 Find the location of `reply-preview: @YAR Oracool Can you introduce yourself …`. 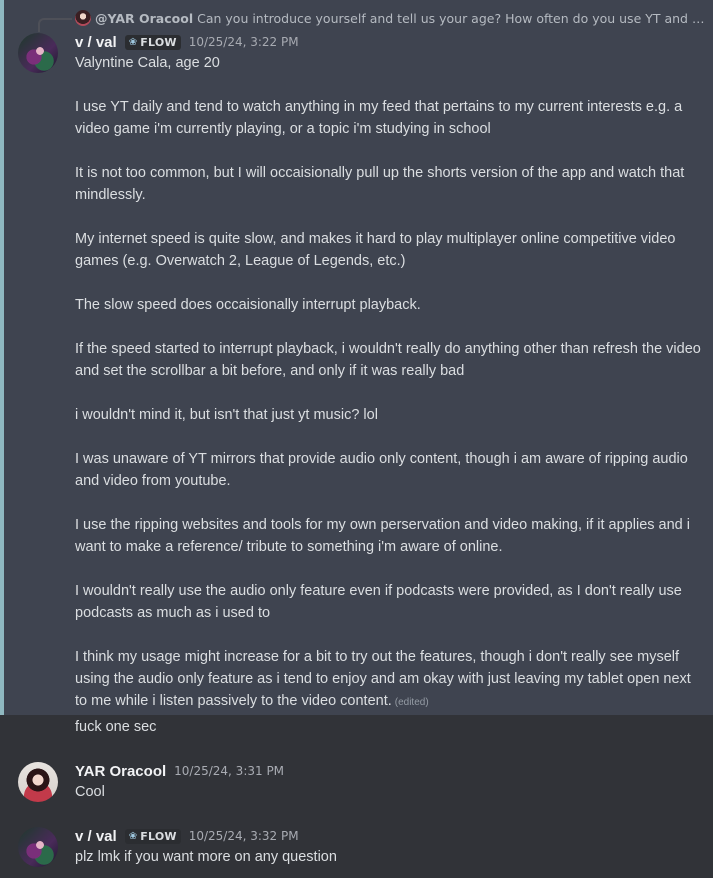

reply-preview: @YAR Oracool Can you introduce yourself … is located at coordinates (390, 18).